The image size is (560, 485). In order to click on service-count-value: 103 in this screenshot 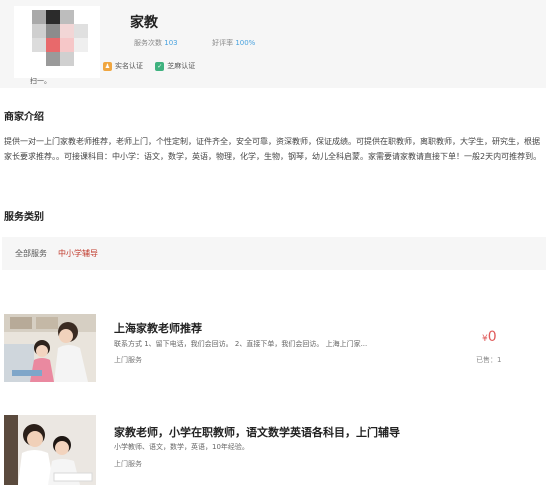, I will do `click(171, 43)`.